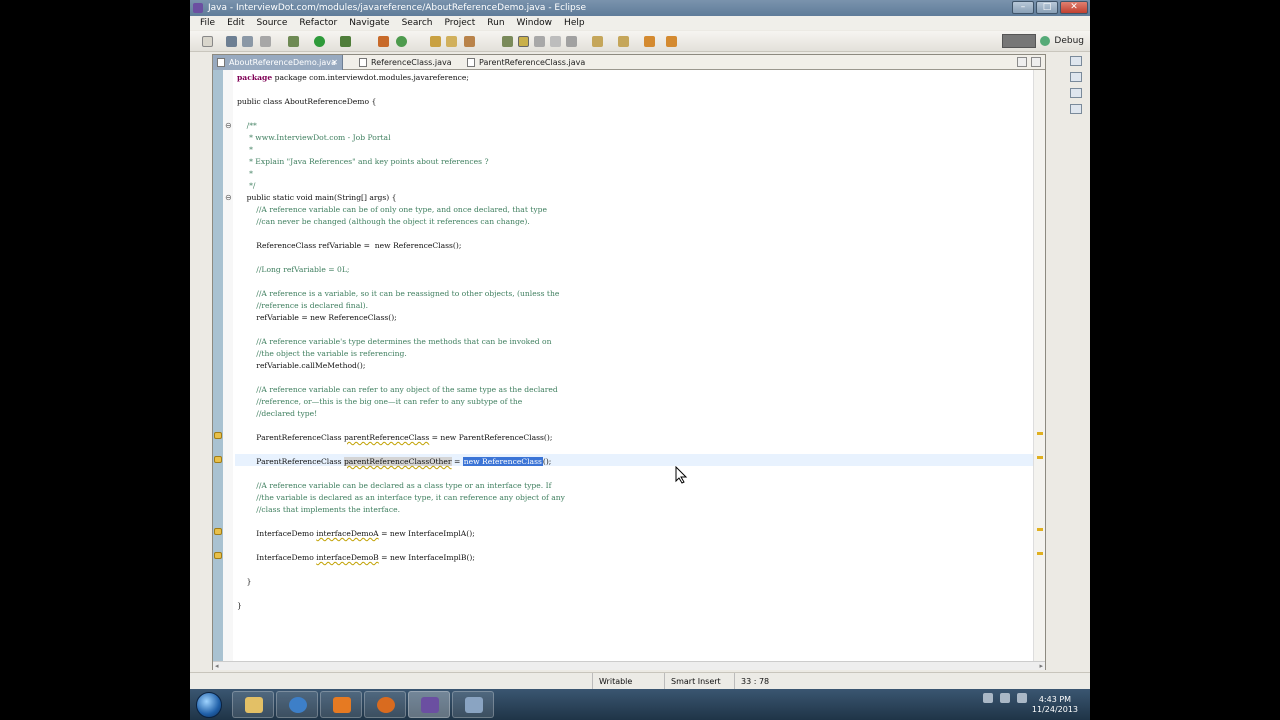 The height and width of the screenshot is (720, 1280). Describe the element at coordinates (247, 41) in the screenshot. I see `save-all-icon` at that location.